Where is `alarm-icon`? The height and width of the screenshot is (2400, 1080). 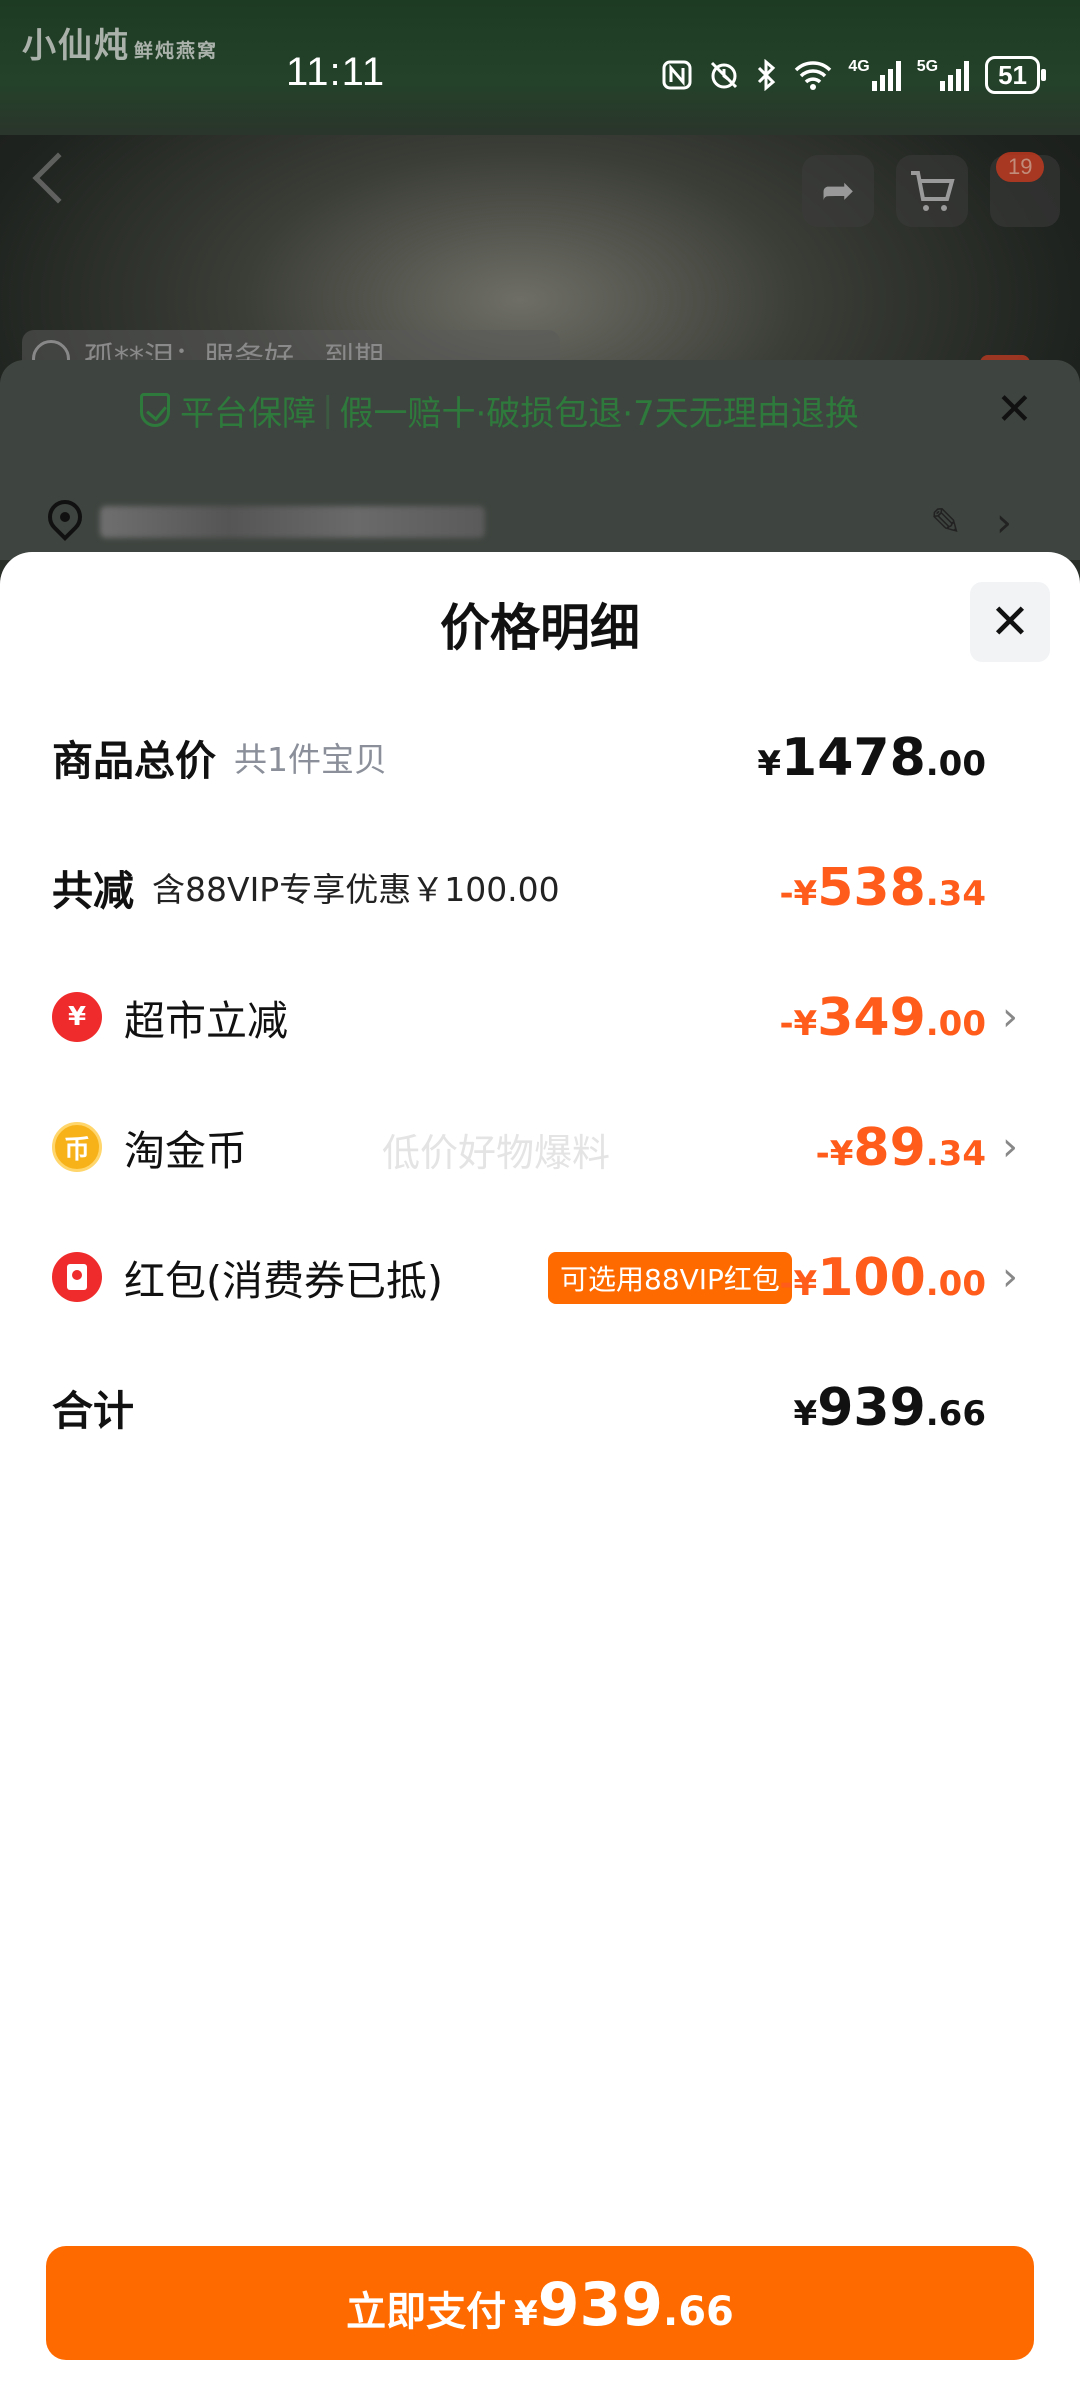
alarm-icon is located at coordinates (724, 75).